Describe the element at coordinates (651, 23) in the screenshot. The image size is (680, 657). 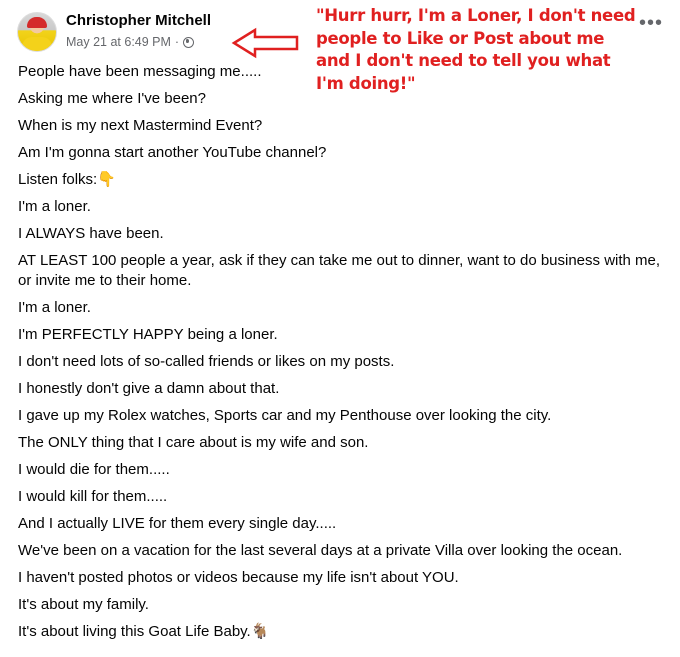
I see `more-options-icon: •••` at that location.